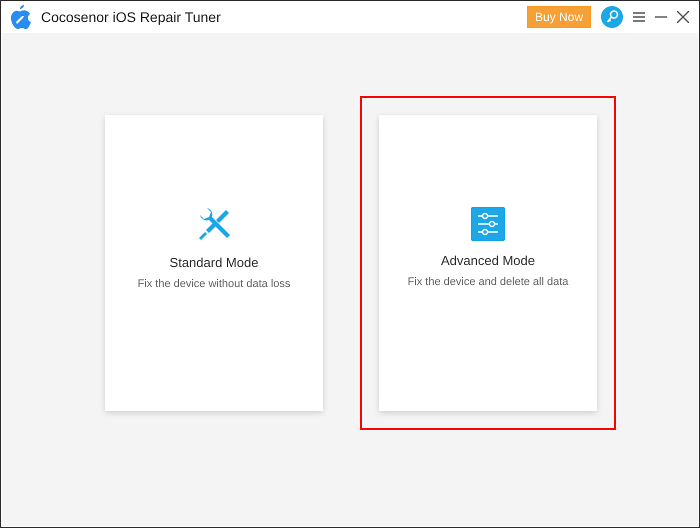 This screenshot has width=700, height=528. Describe the element at coordinates (488, 282) in the screenshot. I see `mode-description: Fix the device and delete all data` at that location.